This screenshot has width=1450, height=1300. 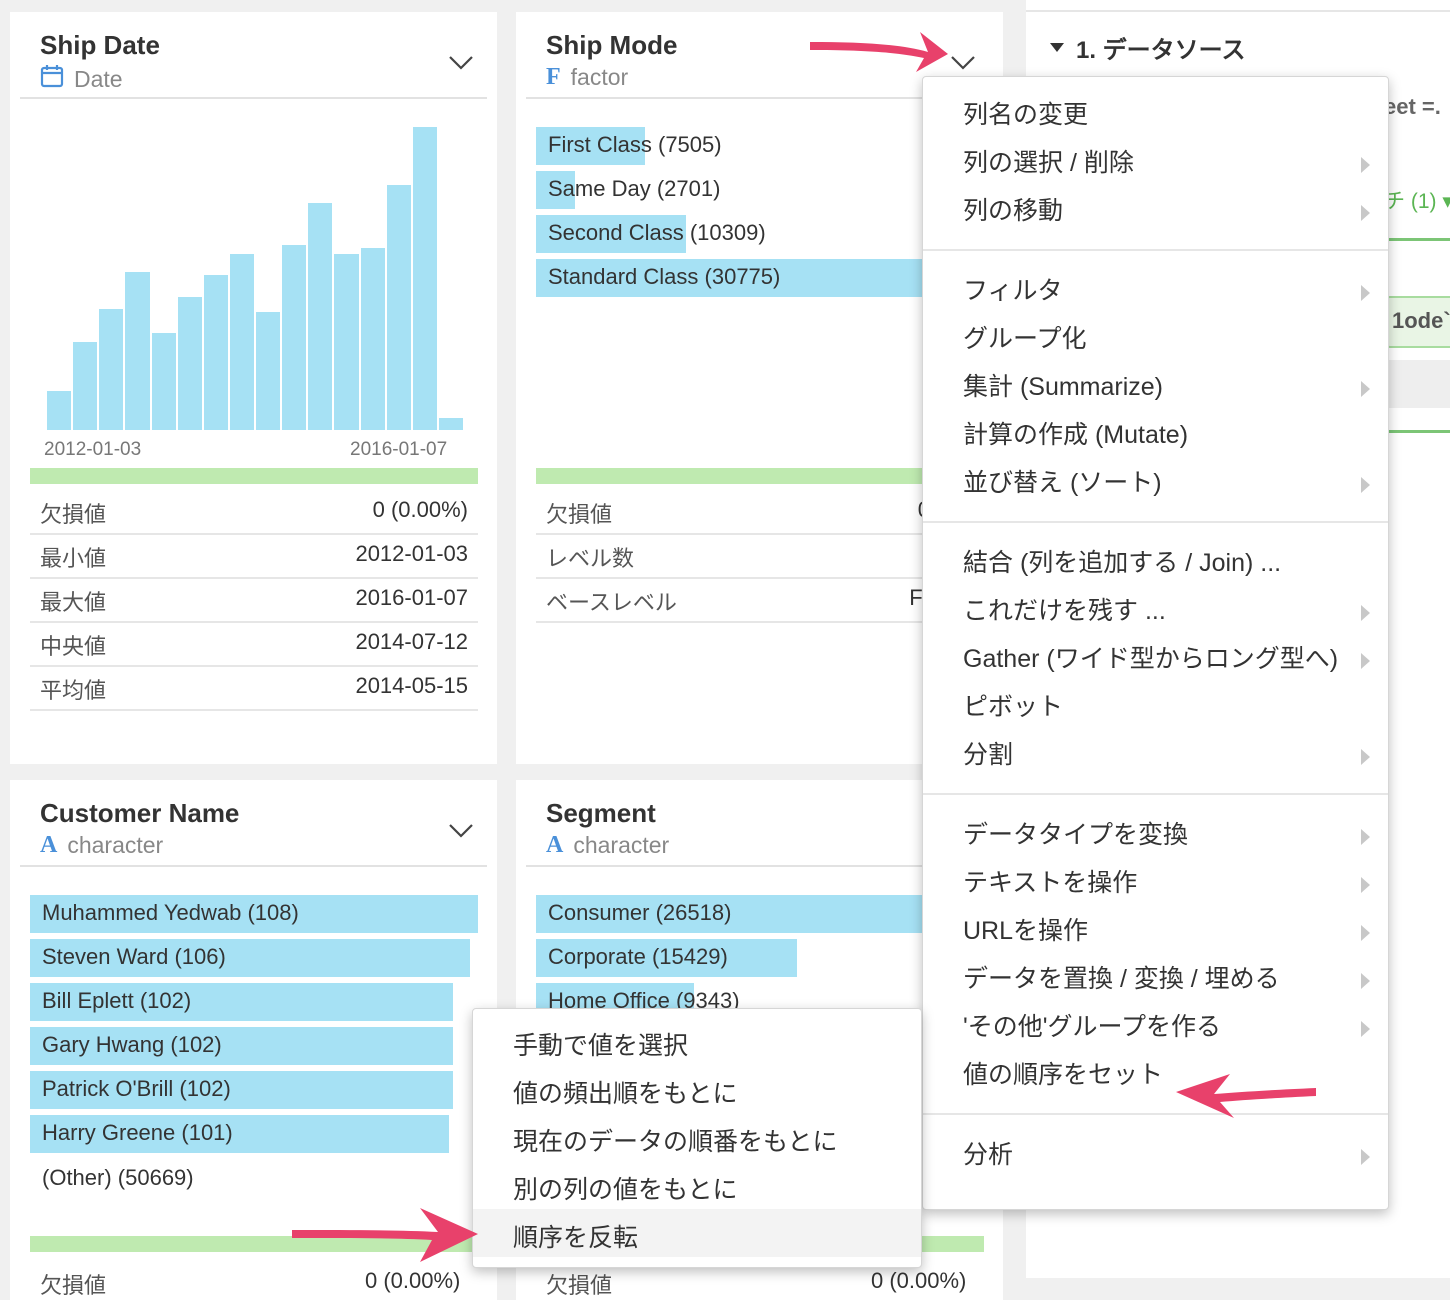 I want to click on menu-item: グループ化, so click(x=1155, y=339).